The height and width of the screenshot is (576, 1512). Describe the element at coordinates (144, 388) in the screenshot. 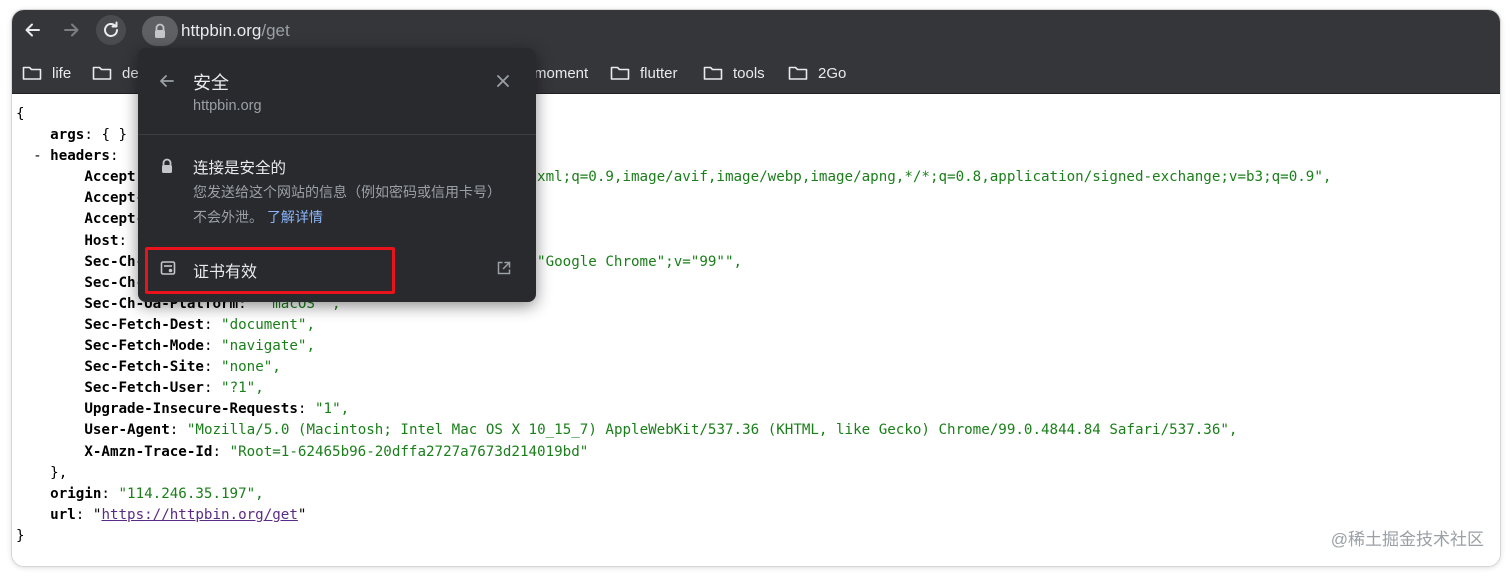

I see `json-key: Sec-Fetch-User` at that location.